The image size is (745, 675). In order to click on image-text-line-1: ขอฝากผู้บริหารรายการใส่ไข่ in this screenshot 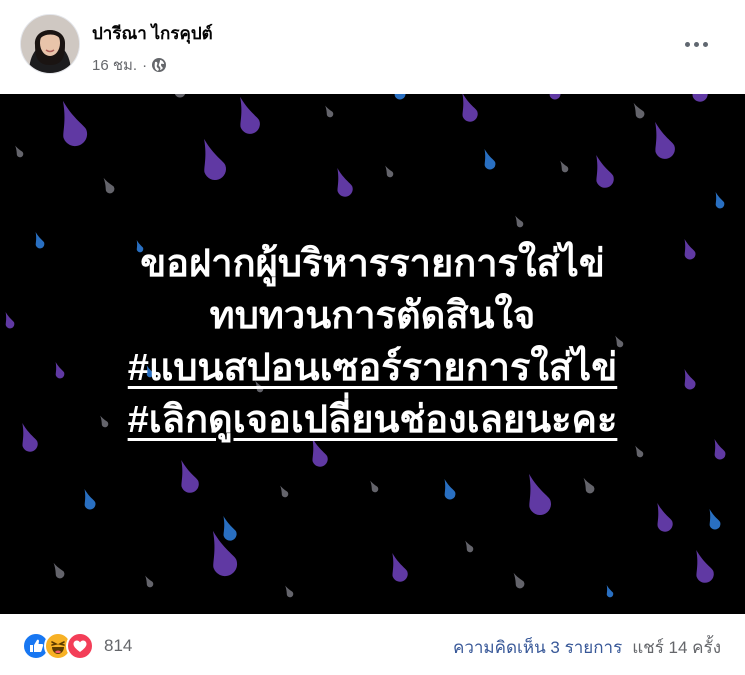, I will do `click(372, 264)`.